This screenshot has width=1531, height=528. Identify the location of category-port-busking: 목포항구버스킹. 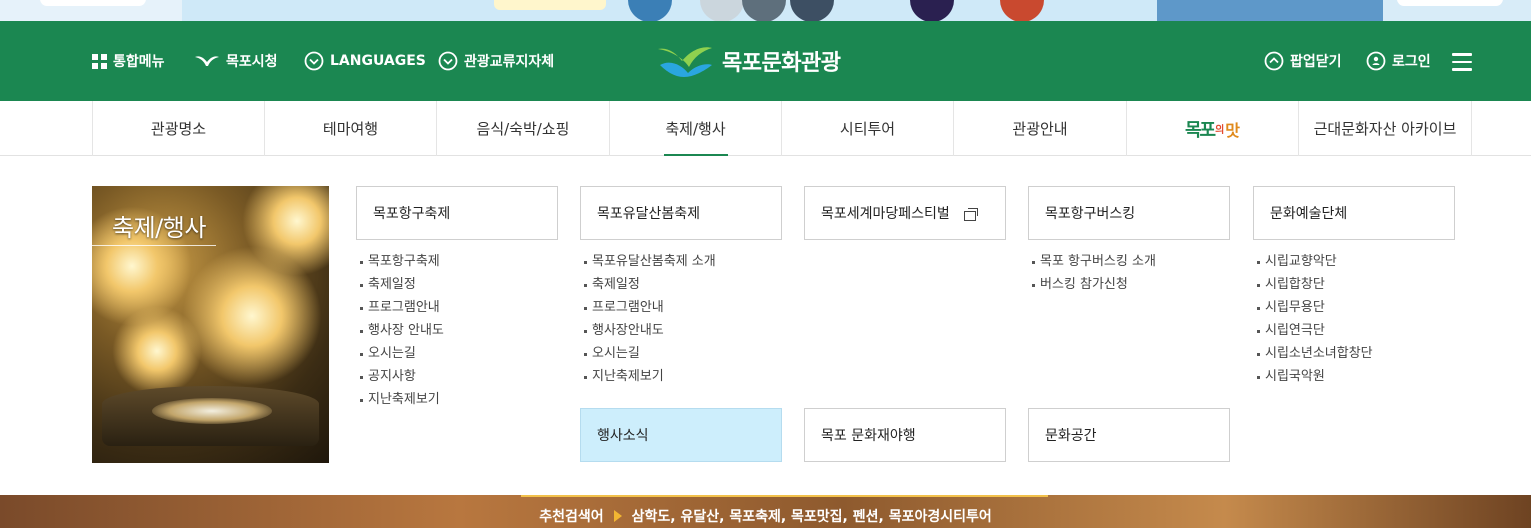
(1129, 213).